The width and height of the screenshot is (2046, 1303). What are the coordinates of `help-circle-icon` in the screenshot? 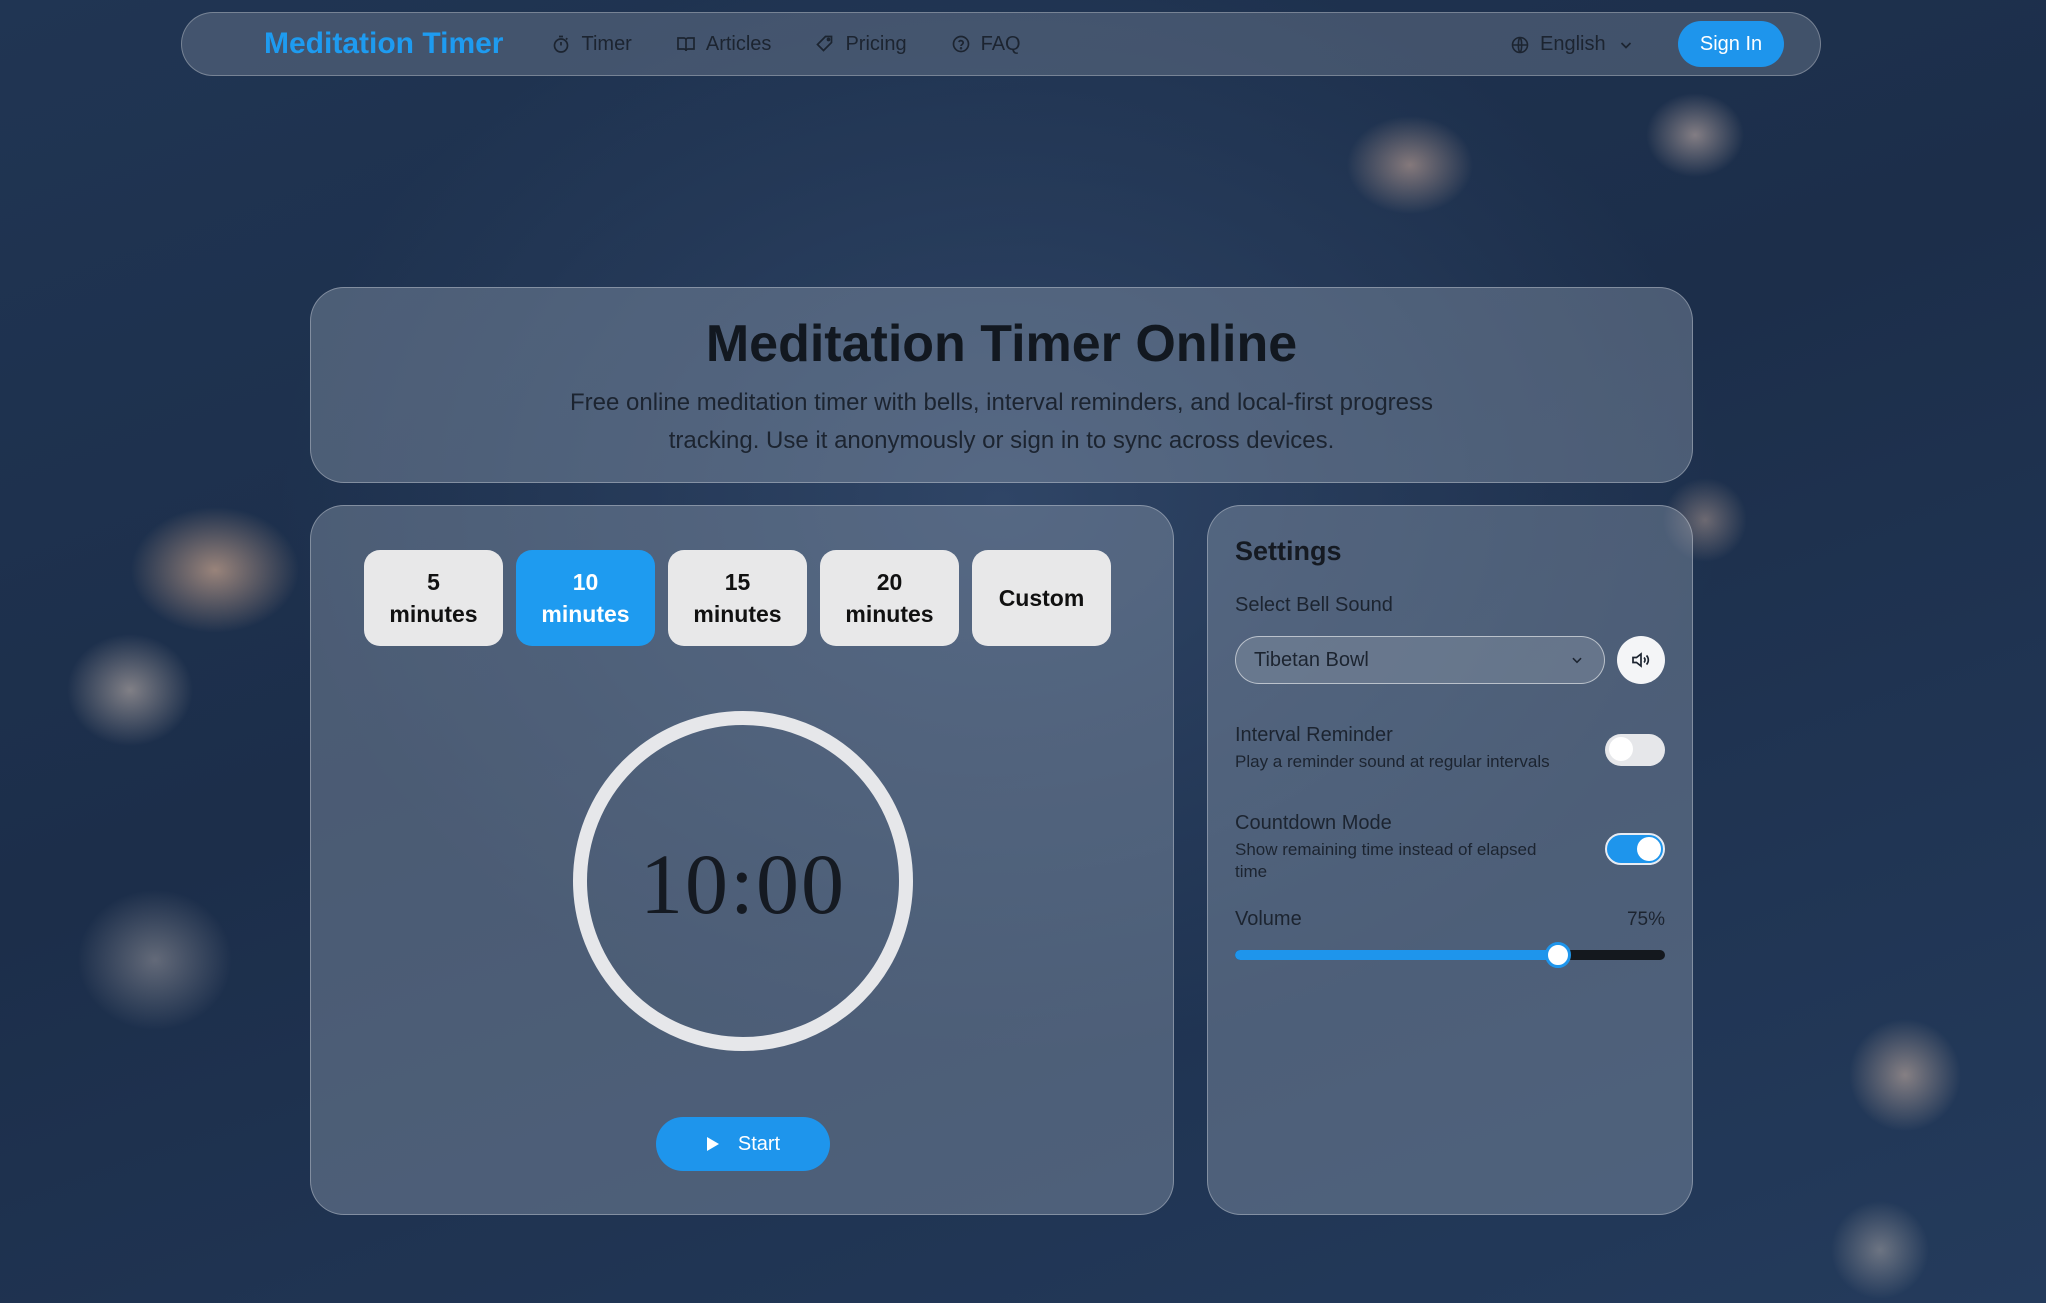 It's located at (960, 44).